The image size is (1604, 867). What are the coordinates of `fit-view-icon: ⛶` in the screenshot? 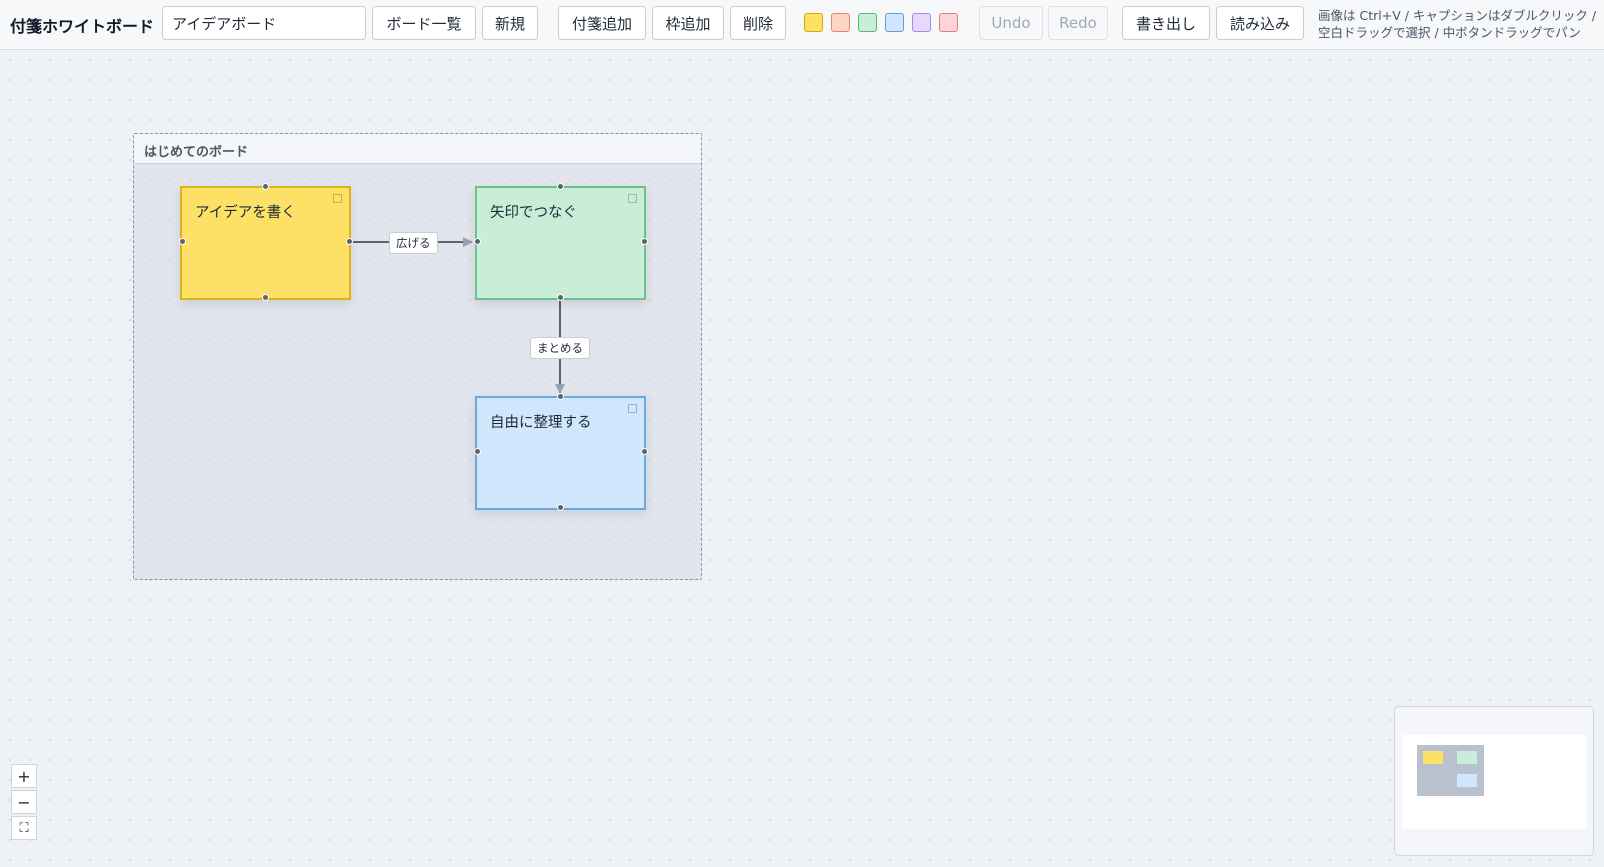 It's located at (24, 828).